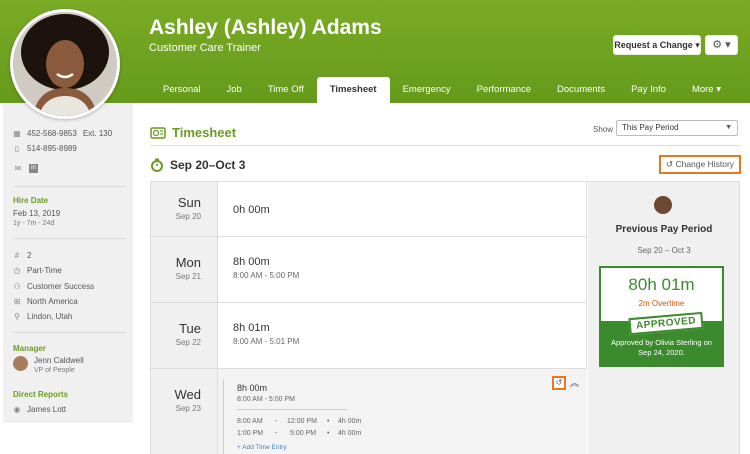 This screenshot has width=750, height=454. What do you see at coordinates (705, 164) in the screenshot?
I see `change-history-label: Change History` at bounding box center [705, 164].